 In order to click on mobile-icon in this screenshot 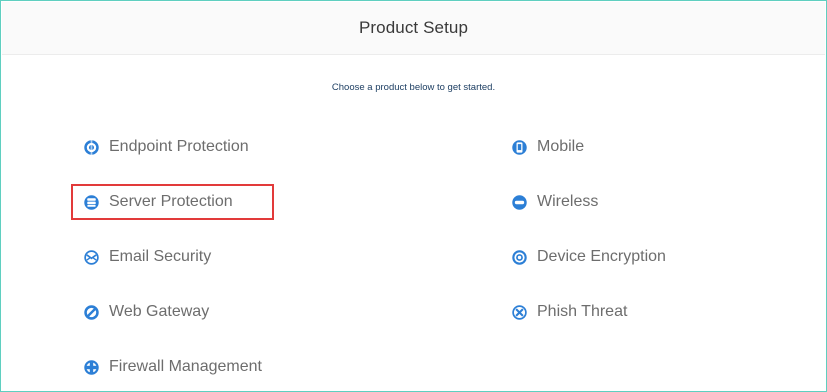, I will do `click(519, 147)`.